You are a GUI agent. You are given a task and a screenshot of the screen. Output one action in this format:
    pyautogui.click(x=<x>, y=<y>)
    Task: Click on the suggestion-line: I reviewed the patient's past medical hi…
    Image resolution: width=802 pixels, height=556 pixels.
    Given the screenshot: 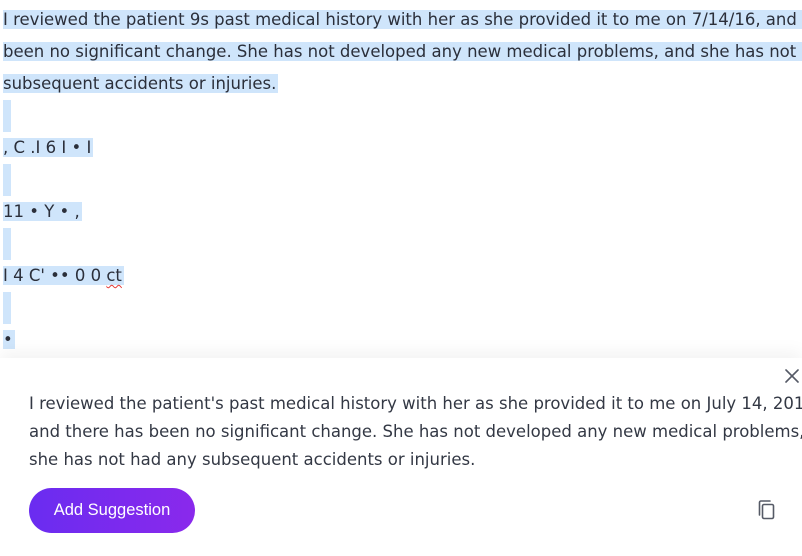 What is the action you would take?
    pyautogui.click(x=415, y=403)
    